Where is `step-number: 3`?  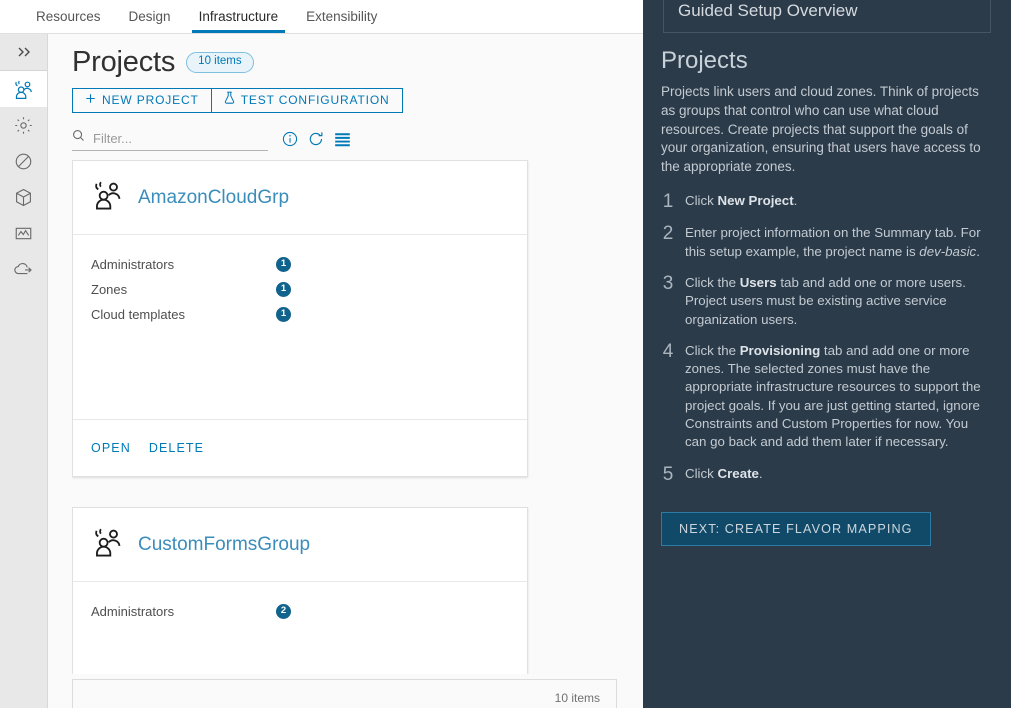 step-number: 3 is located at coordinates (668, 283).